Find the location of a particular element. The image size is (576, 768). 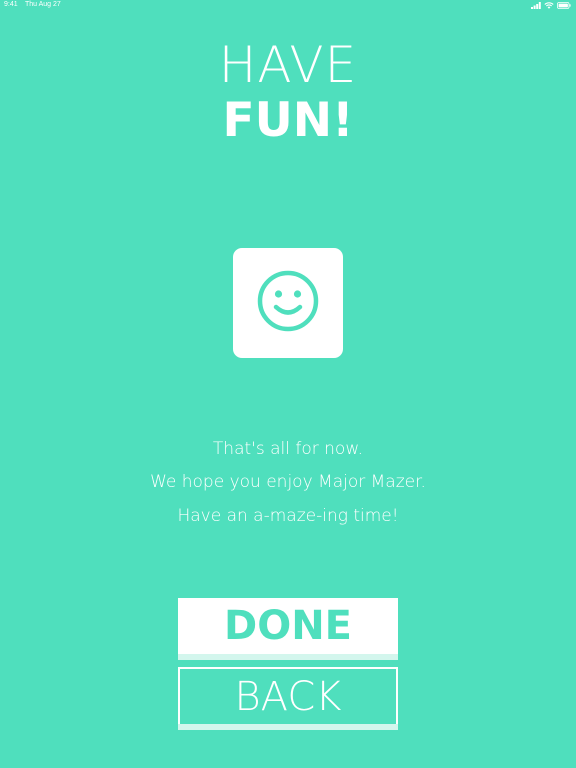

wifi-icon is located at coordinates (549, 6).